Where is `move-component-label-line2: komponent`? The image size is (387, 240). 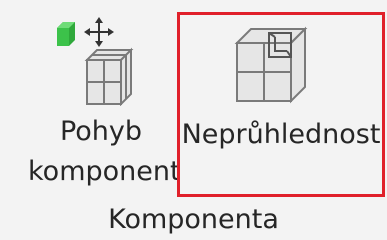
move-component-label-line2: komponent is located at coordinates (104, 171).